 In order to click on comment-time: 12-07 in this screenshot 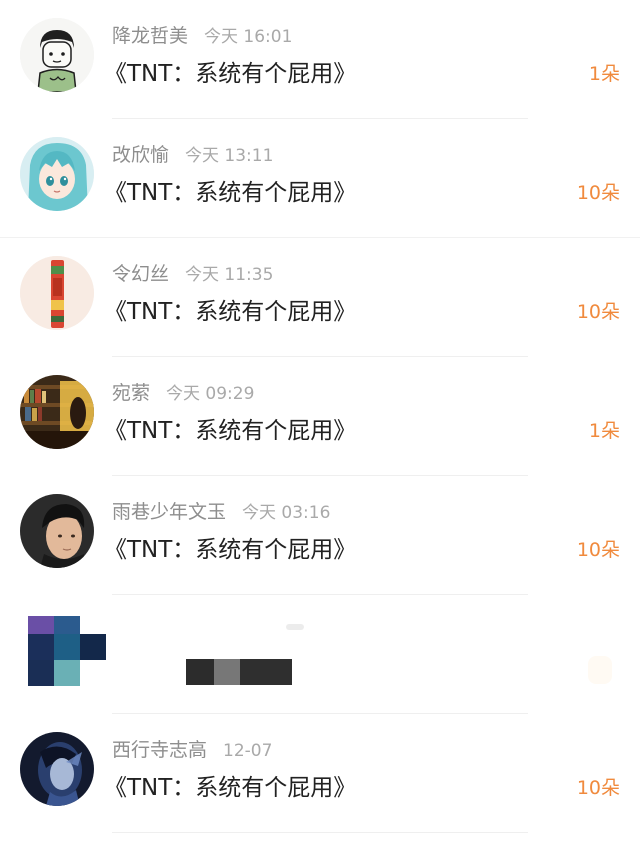, I will do `click(248, 751)`.